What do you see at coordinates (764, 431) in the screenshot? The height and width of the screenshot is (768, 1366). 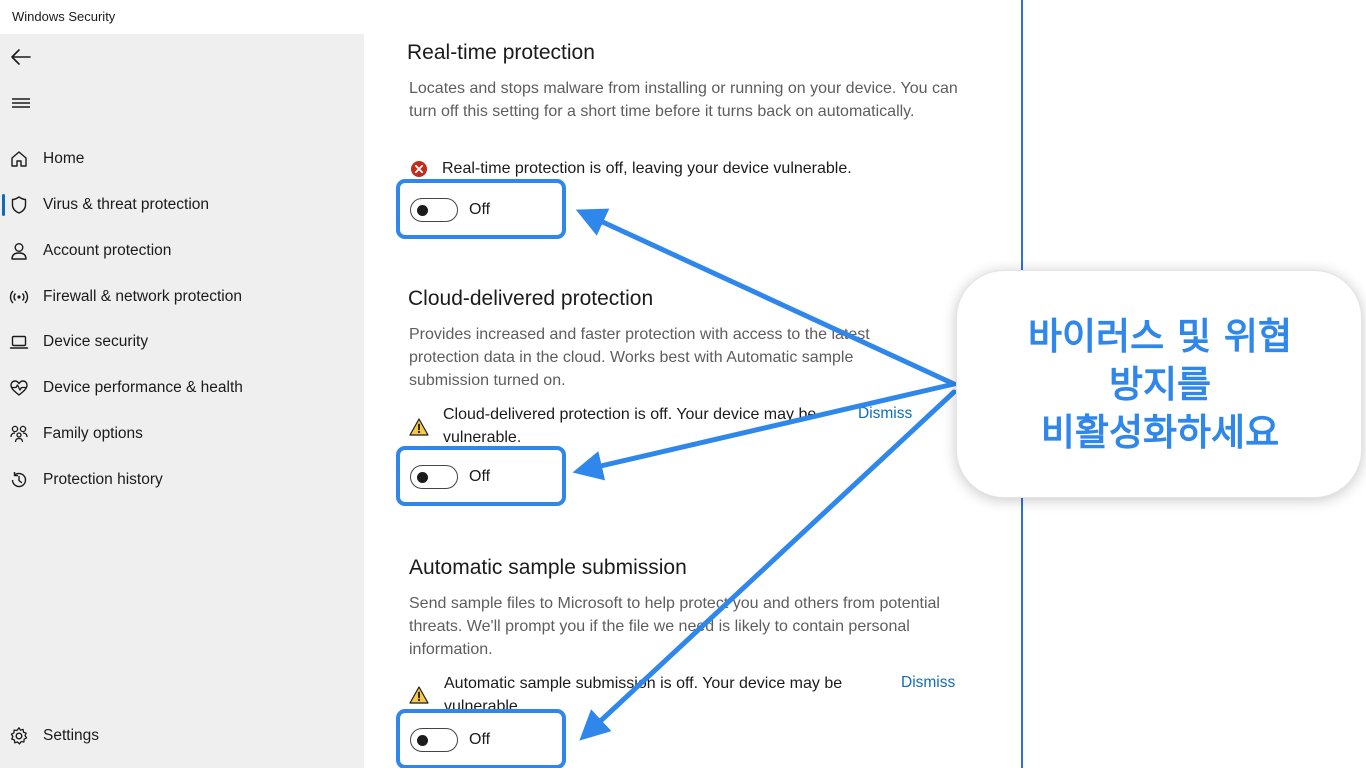 I see `arrow-to-cloud-toggle` at bounding box center [764, 431].